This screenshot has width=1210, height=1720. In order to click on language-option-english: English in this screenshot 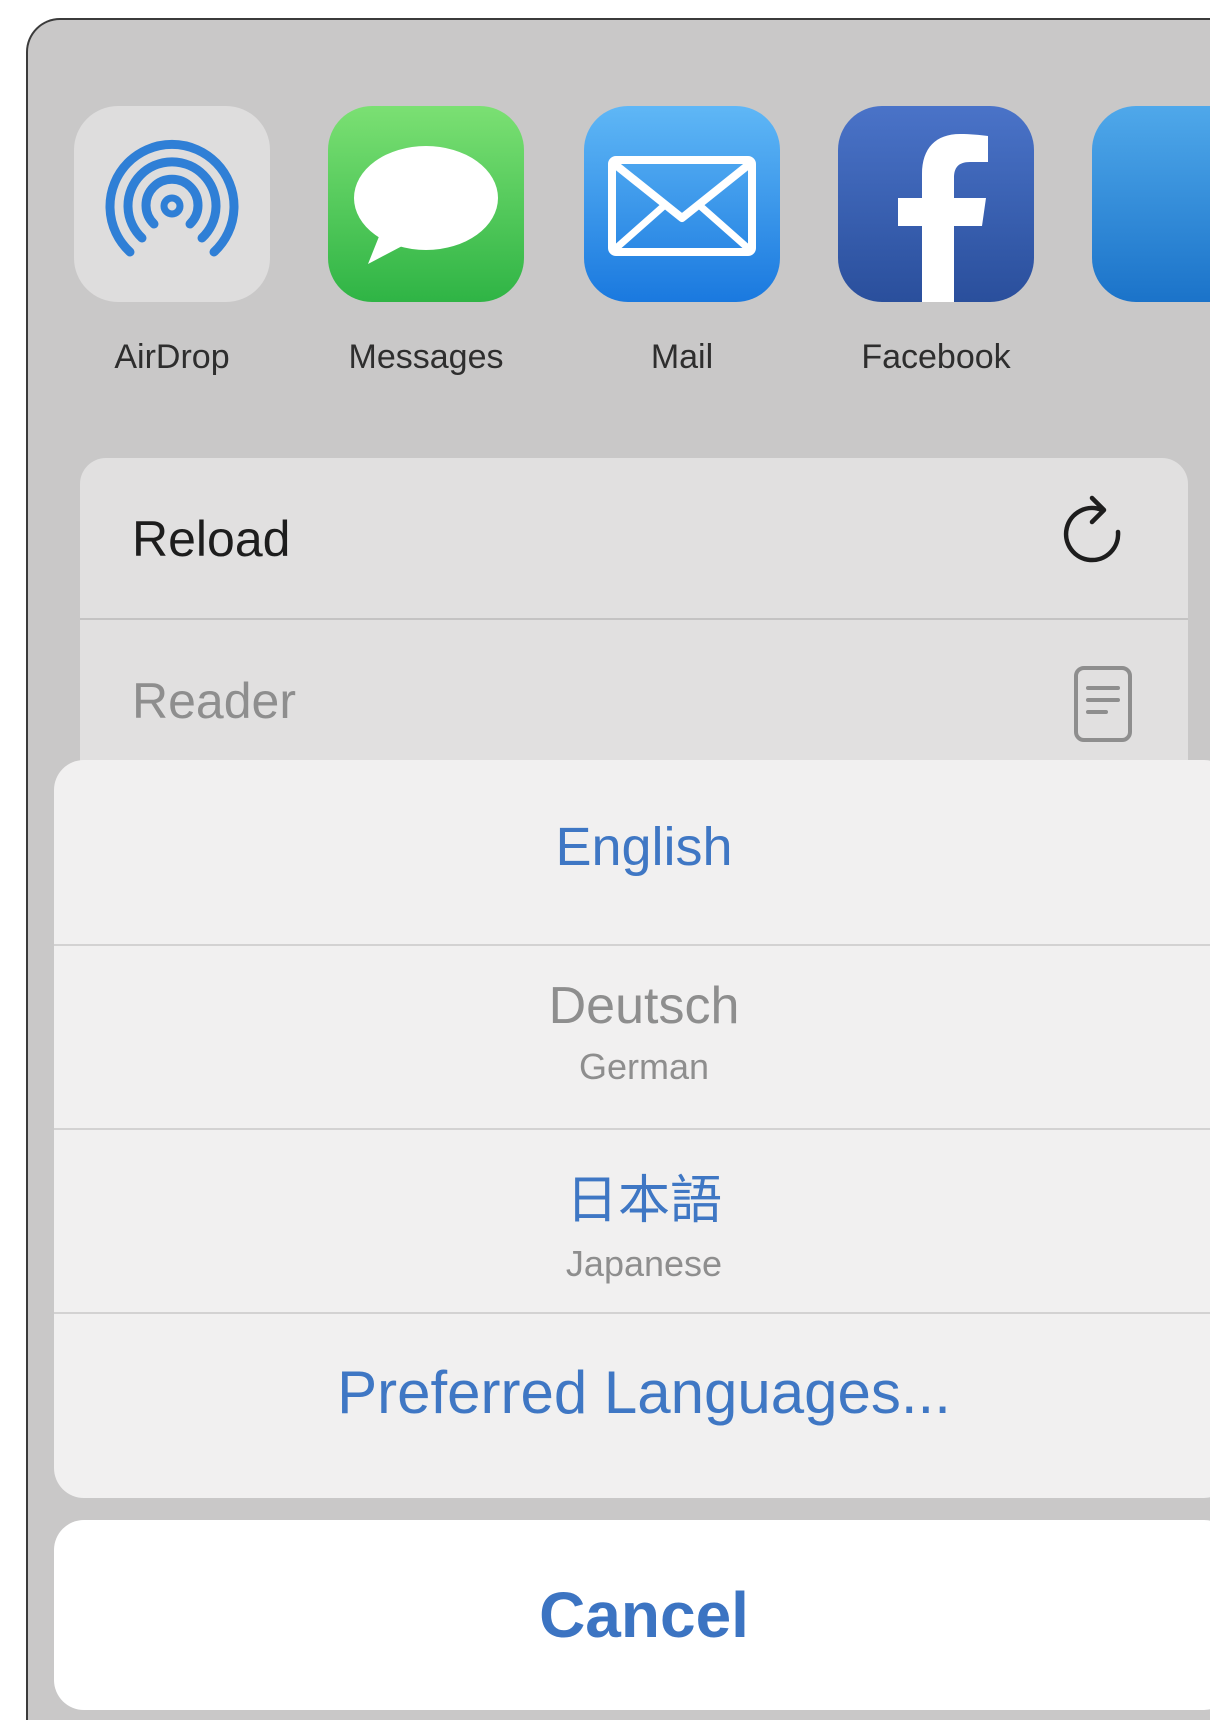, I will do `click(632, 847)`.